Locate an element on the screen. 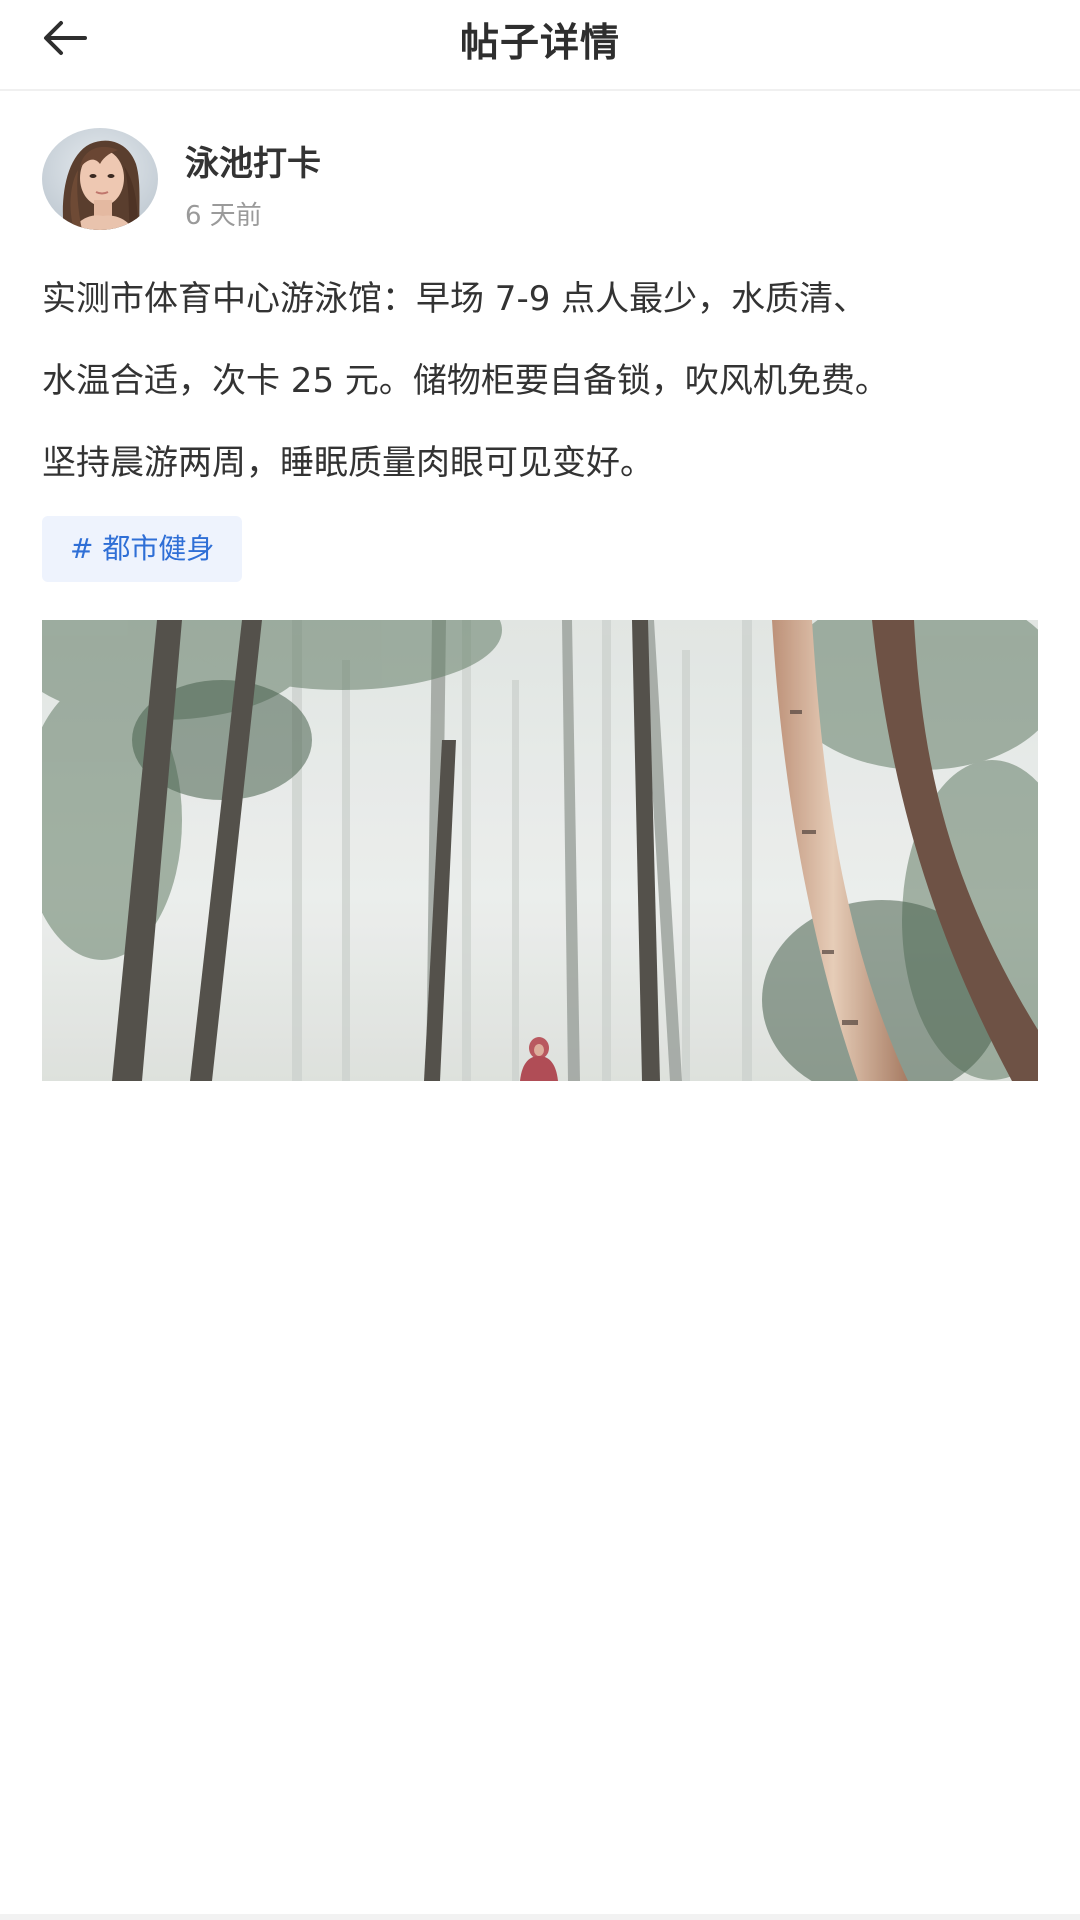 The image size is (1080, 1920). top-bar: 帖子详情 is located at coordinates (540, 45).